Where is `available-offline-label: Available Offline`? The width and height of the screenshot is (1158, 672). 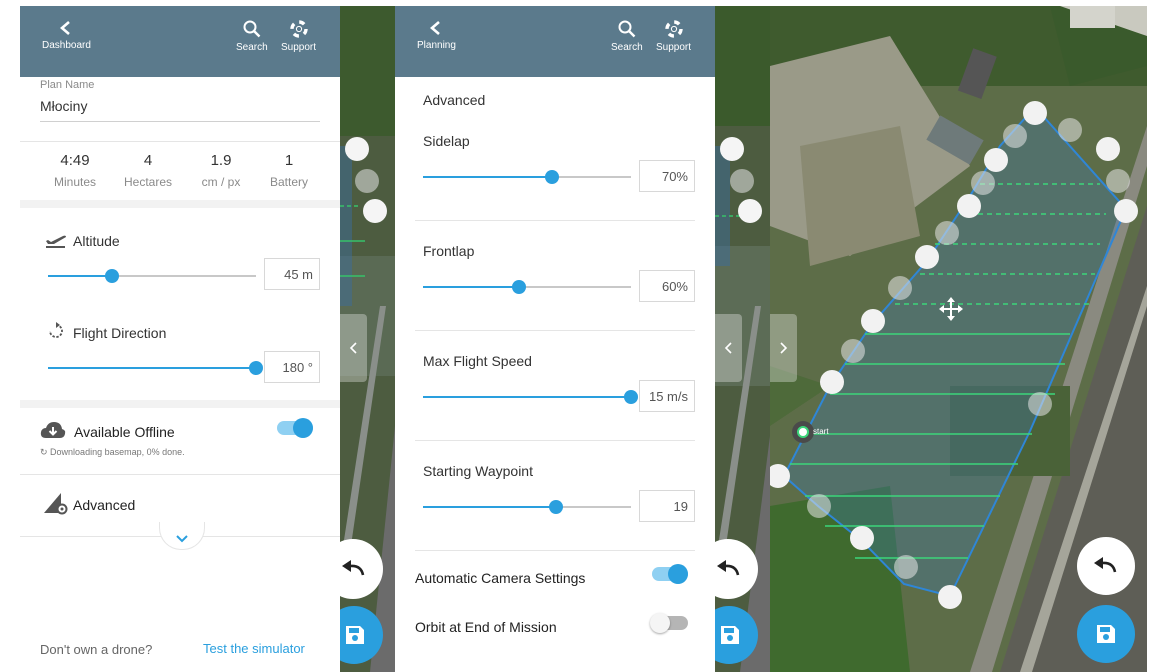
available-offline-label: Available Offline is located at coordinates (124, 432).